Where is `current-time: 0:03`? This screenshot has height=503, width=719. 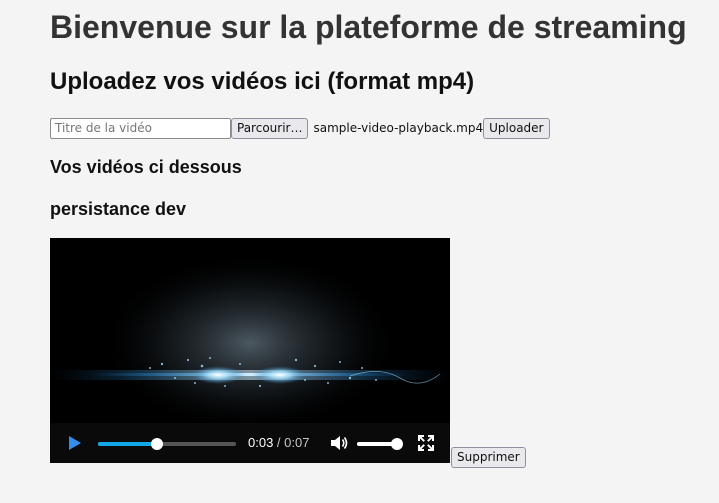 current-time: 0:03 is located at coordinates (261, 442).